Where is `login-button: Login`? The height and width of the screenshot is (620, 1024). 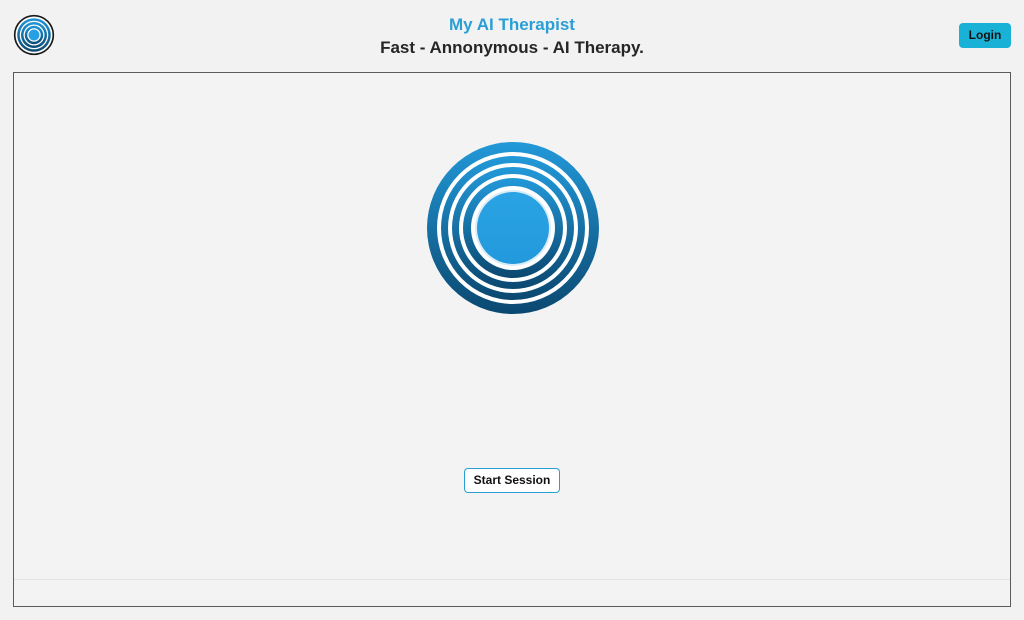
login-button: Login is located at coordinates (985, 35).